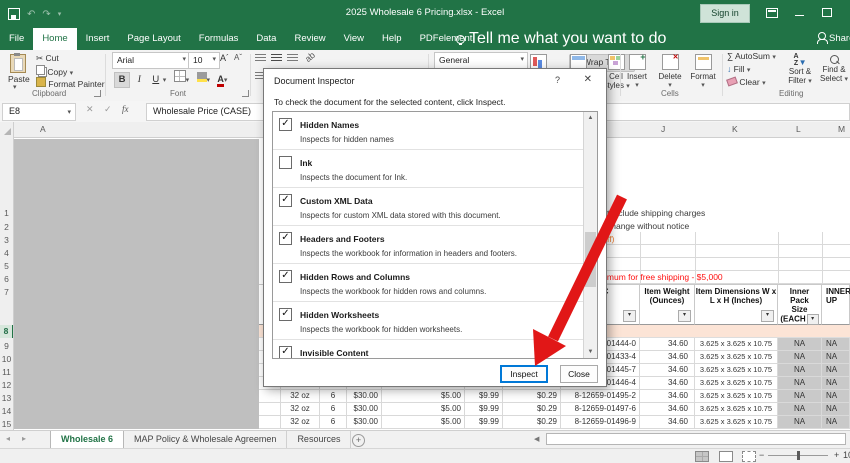  I want to click on column-header: L, so click(798, 129).